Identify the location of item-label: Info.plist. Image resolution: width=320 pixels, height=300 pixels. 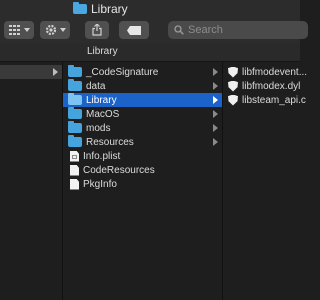
(102, 156).